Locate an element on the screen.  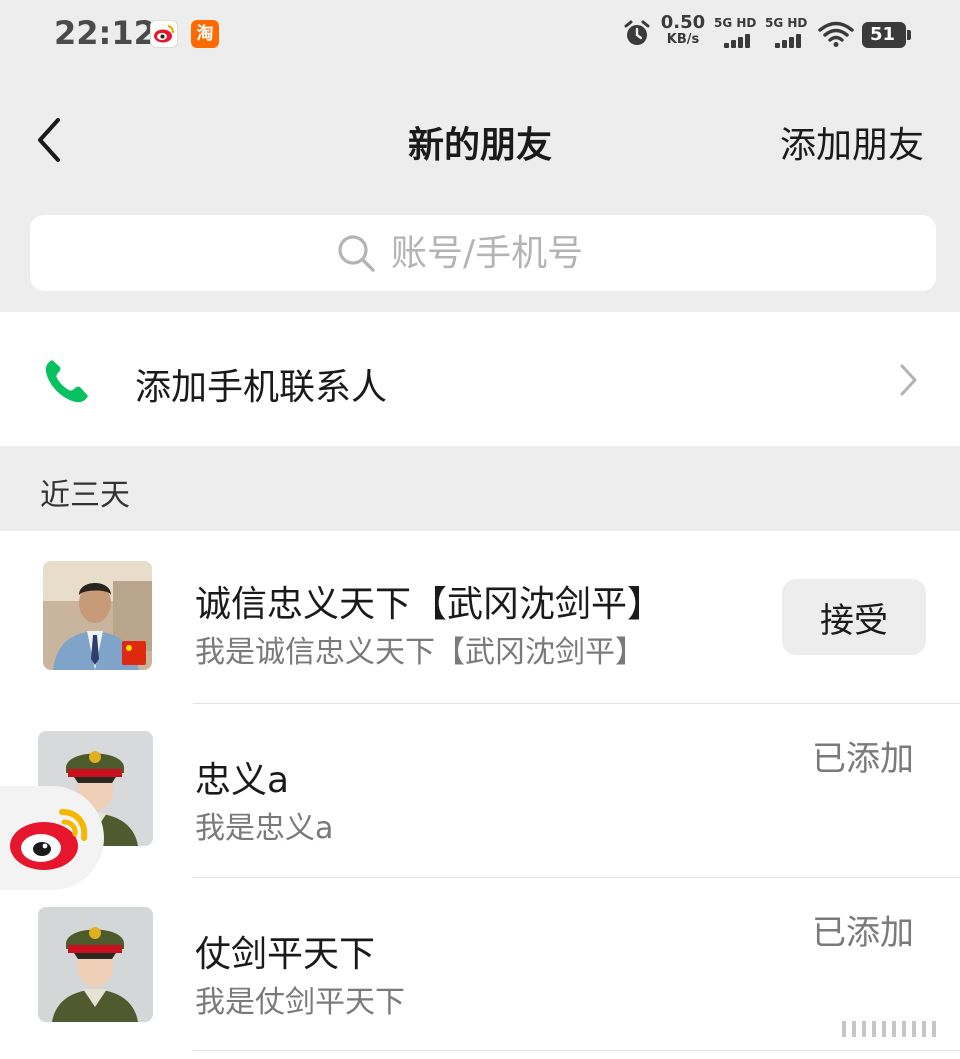
speed-unit: KB/s is located at coordinates (683, 39).